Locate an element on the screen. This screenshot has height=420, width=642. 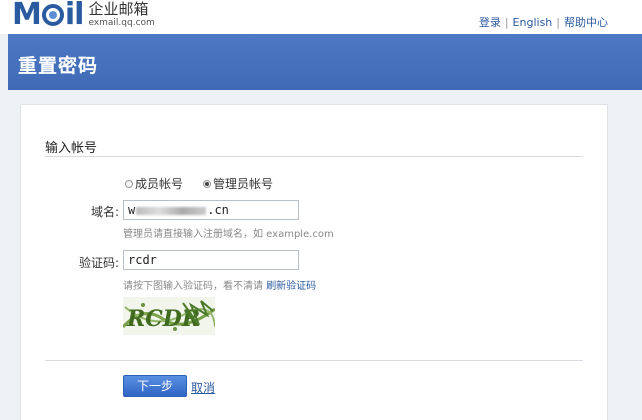
radio-admin-account: 管理员帐号 is located at coordinates (238, 183).